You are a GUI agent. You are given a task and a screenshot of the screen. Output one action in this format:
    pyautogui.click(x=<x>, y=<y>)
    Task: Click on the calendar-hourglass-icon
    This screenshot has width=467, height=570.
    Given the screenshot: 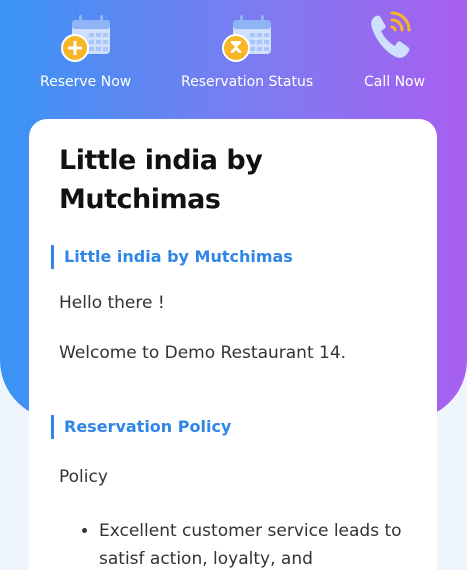 What is the action you would take?
    pyautogui.click(x=247, y=38)
    